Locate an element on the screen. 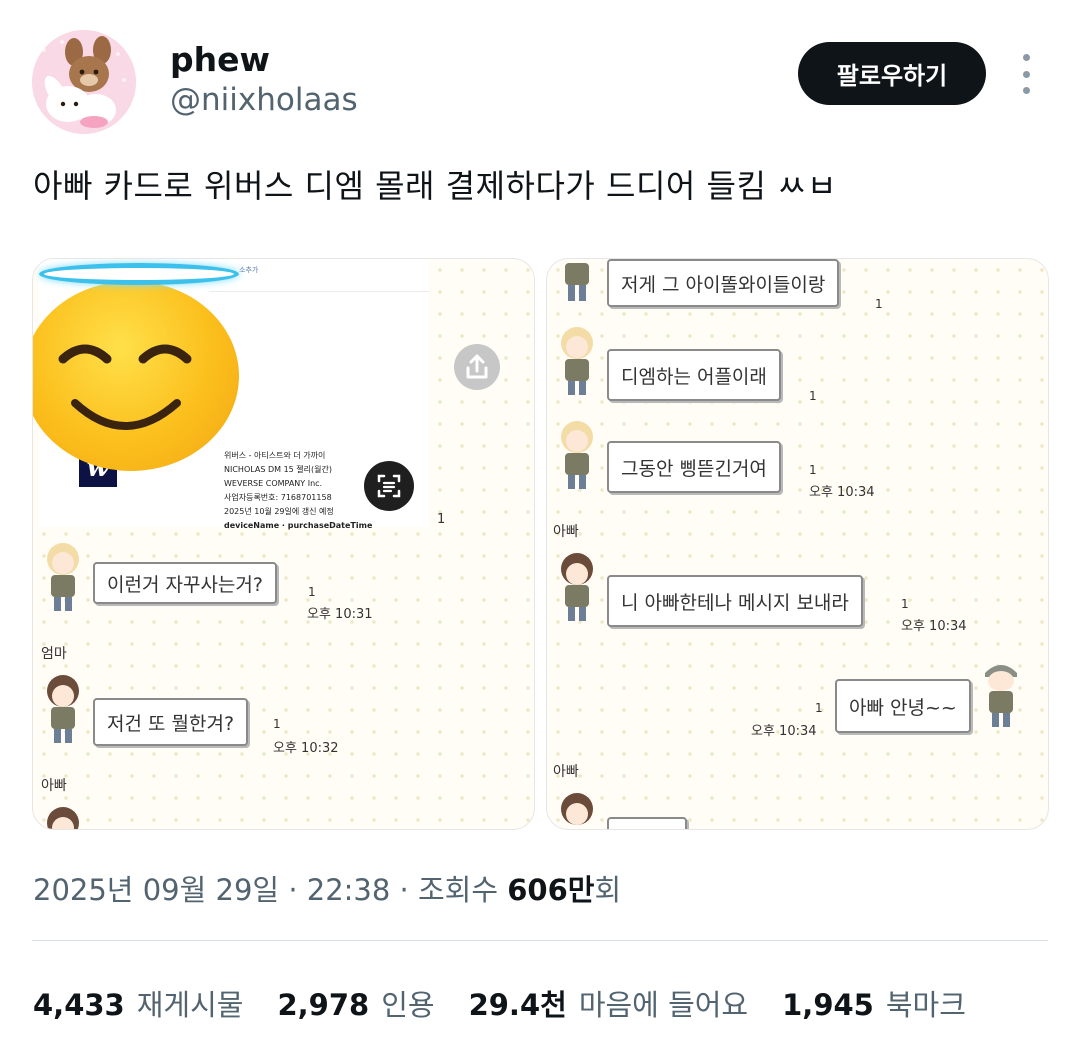 This screenshot has width=1080, height=1055. chat-bubble: 니 아빠한테나 메시지 보내라 is located at coordinates (735, 601).